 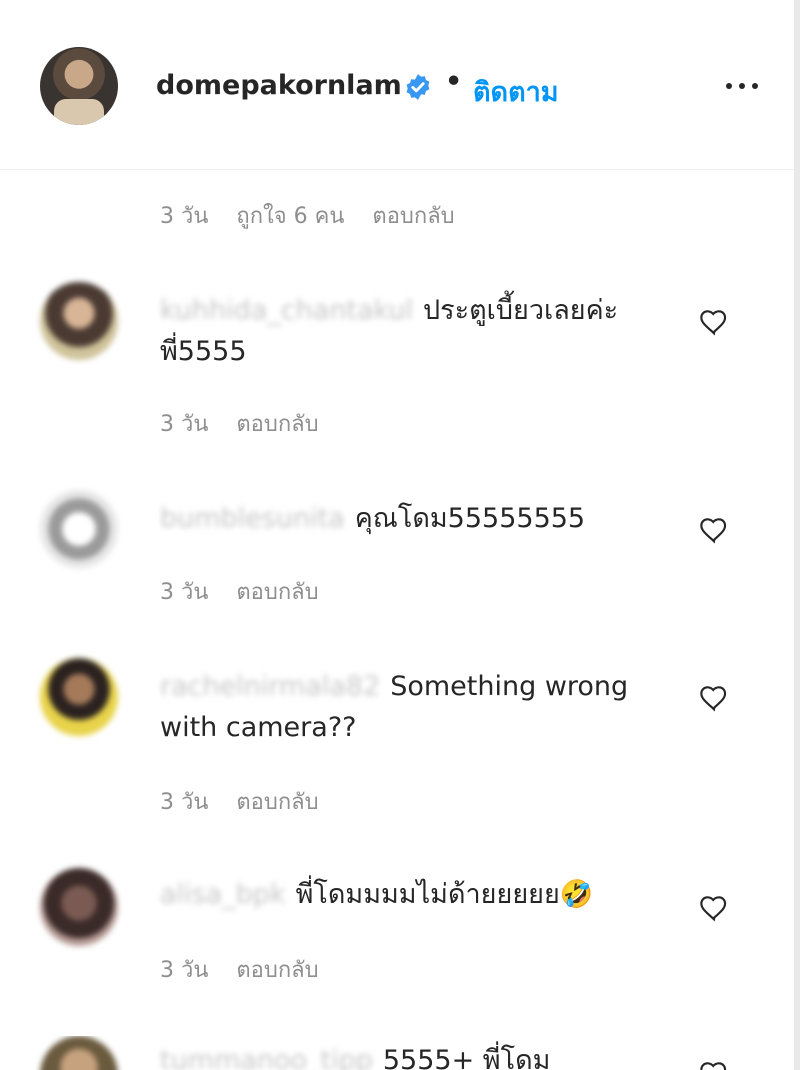 I want to click on more-options-icon, so click(x=742, y=86).